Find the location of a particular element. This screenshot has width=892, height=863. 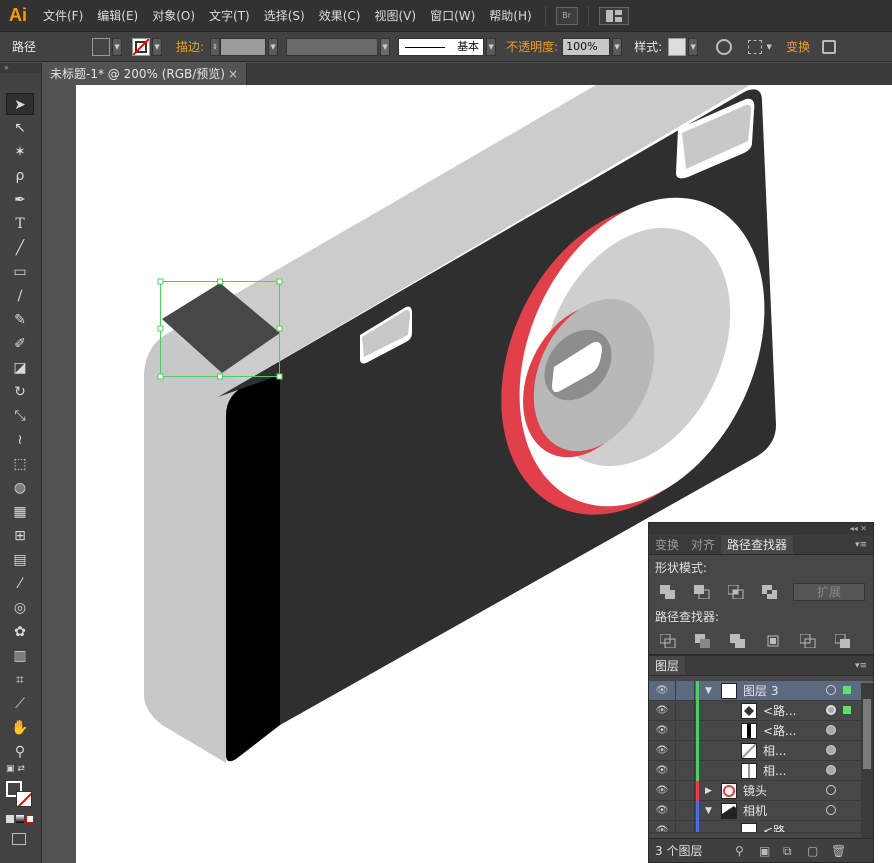

eyedropper-tool-icon: ⁄ is located at coordinates (20, 584).